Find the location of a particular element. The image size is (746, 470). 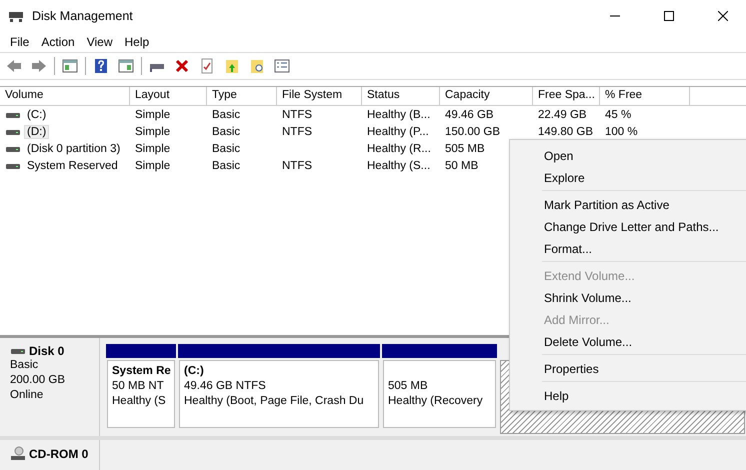

forward-arrow-icon is located at coordinates (39, 66).